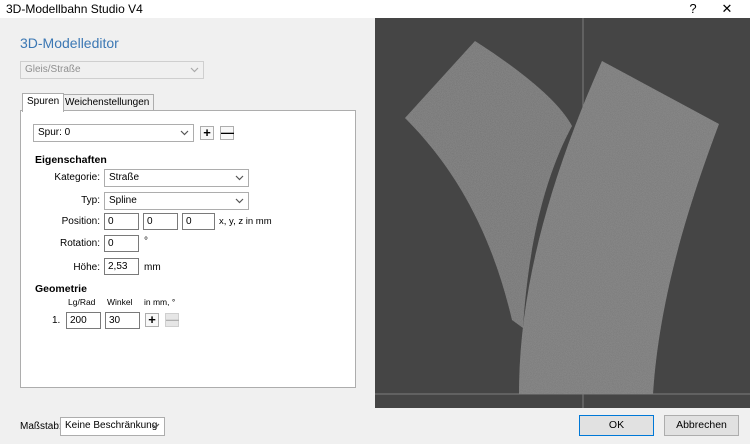  Describe the element at coordinates (43, 102) in the screenshot. I see `tab-spuren: Spuren` at that location.